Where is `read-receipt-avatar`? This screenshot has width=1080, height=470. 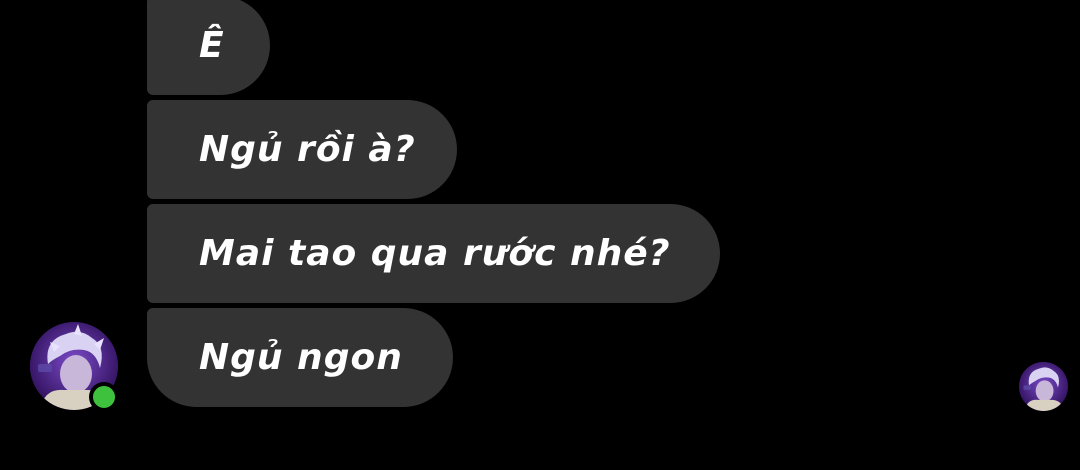
read-receipt-avatar is located at coordinates (1043, 386).